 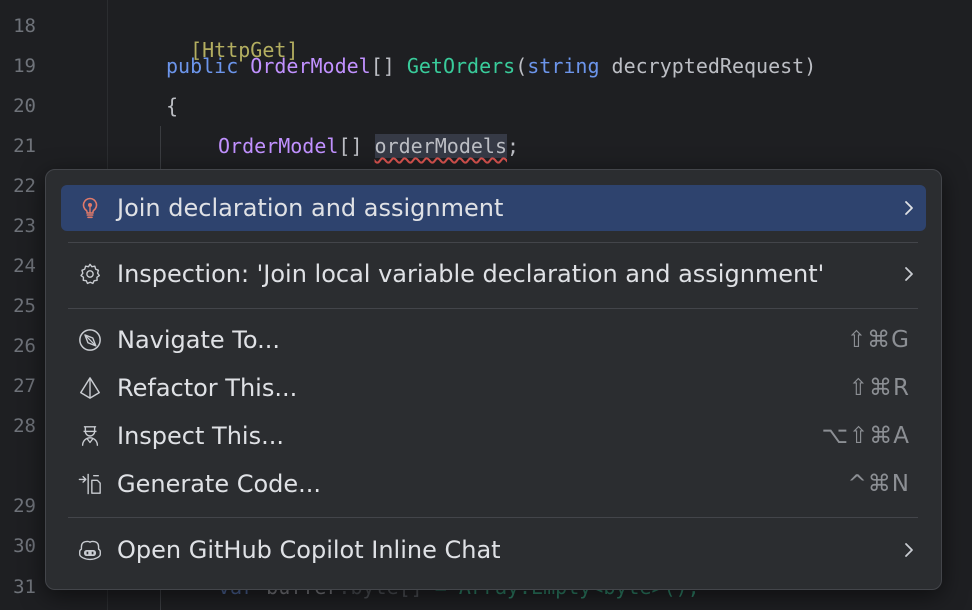 I want to click on prism-icon, so click(x=90, y=388).